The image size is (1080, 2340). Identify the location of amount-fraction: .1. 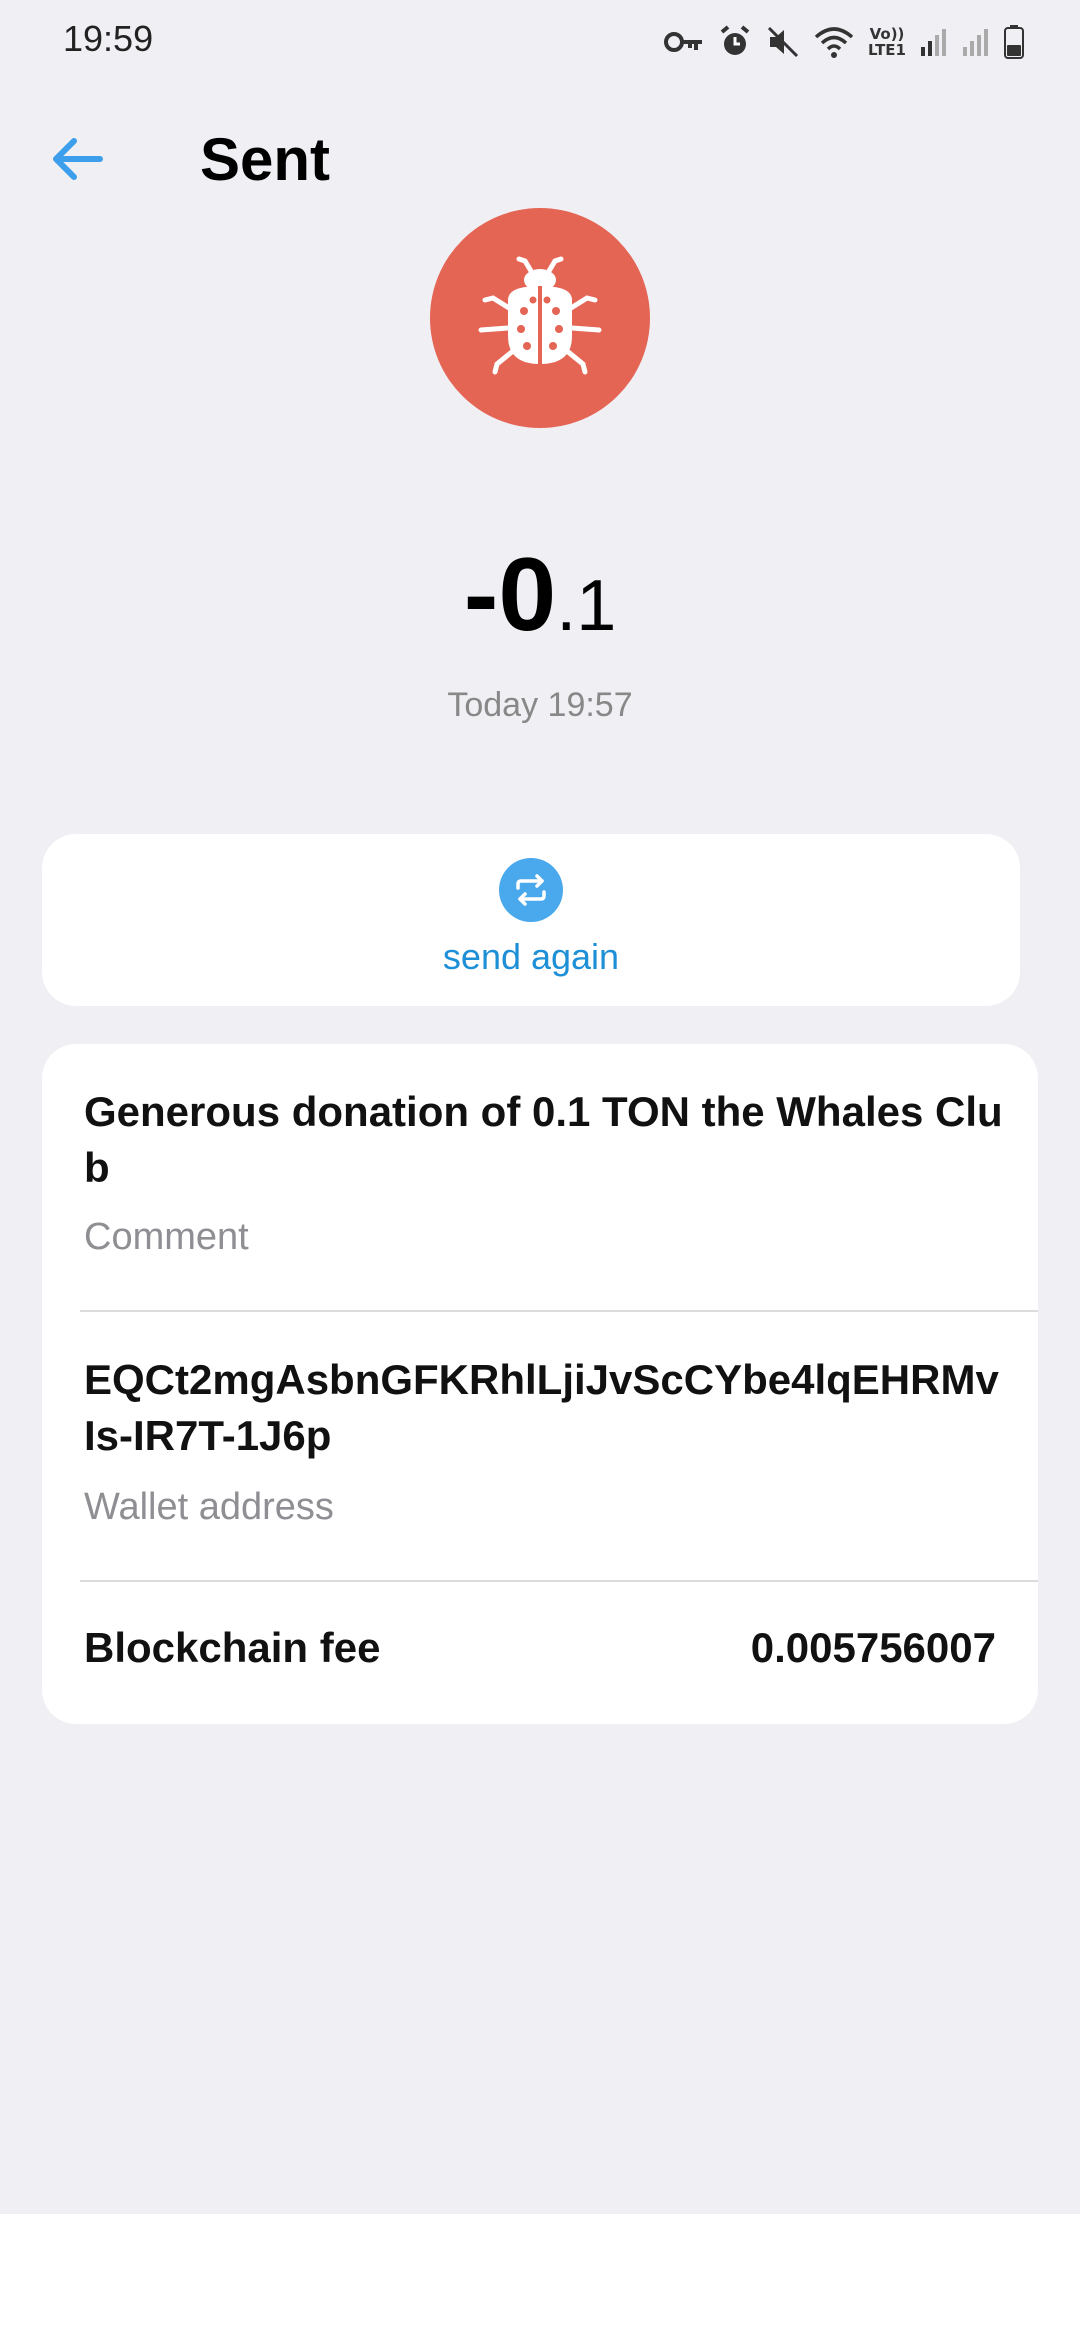
(586, 606).